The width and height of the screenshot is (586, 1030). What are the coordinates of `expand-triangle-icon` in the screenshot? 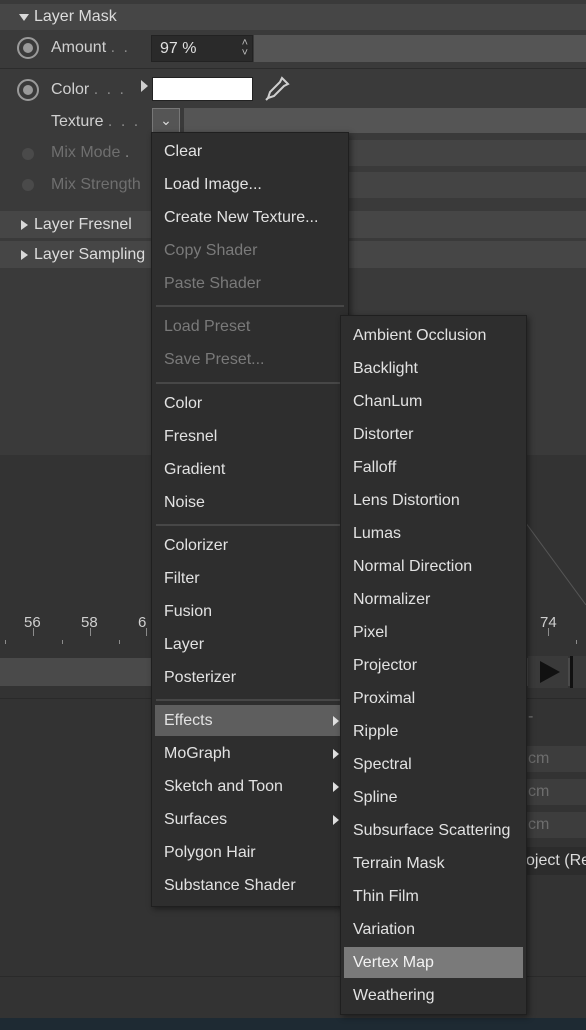 It's located at (24, 17).